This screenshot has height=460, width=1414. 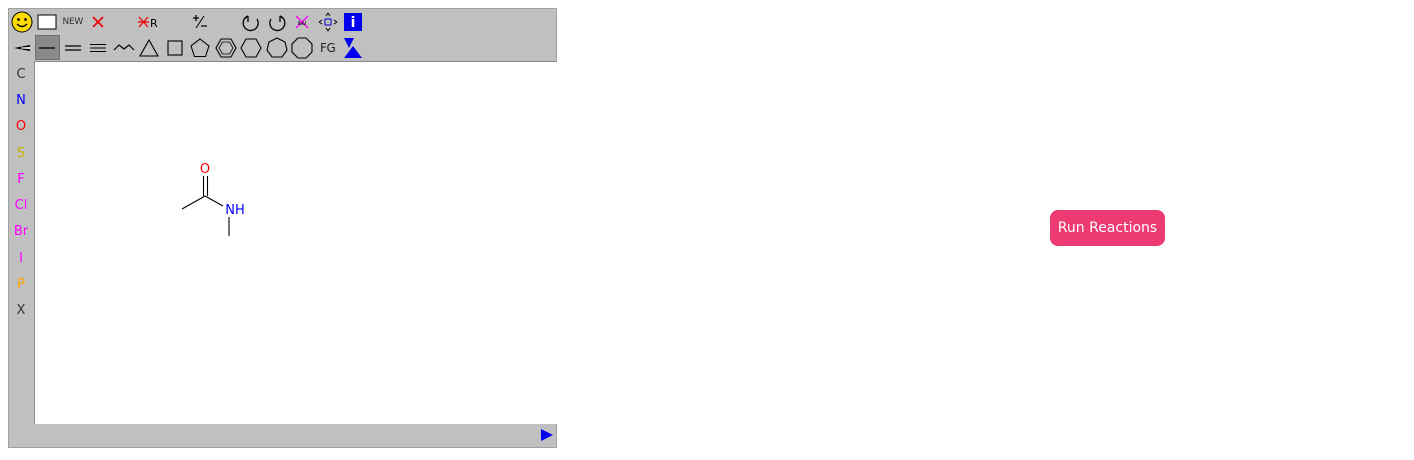 I want to click on octagon-ring-icon, so click(x=302, y=47).